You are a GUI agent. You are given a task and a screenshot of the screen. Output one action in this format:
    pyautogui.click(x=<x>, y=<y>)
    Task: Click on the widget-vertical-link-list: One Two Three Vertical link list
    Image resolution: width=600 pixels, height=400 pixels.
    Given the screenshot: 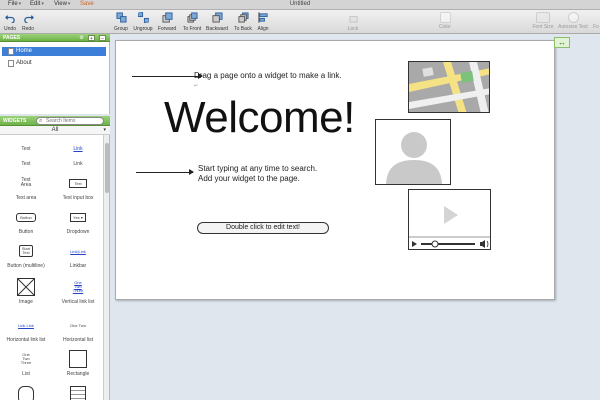 What is the action you would take?
    pyautogui.click(x=78, y=290)
    